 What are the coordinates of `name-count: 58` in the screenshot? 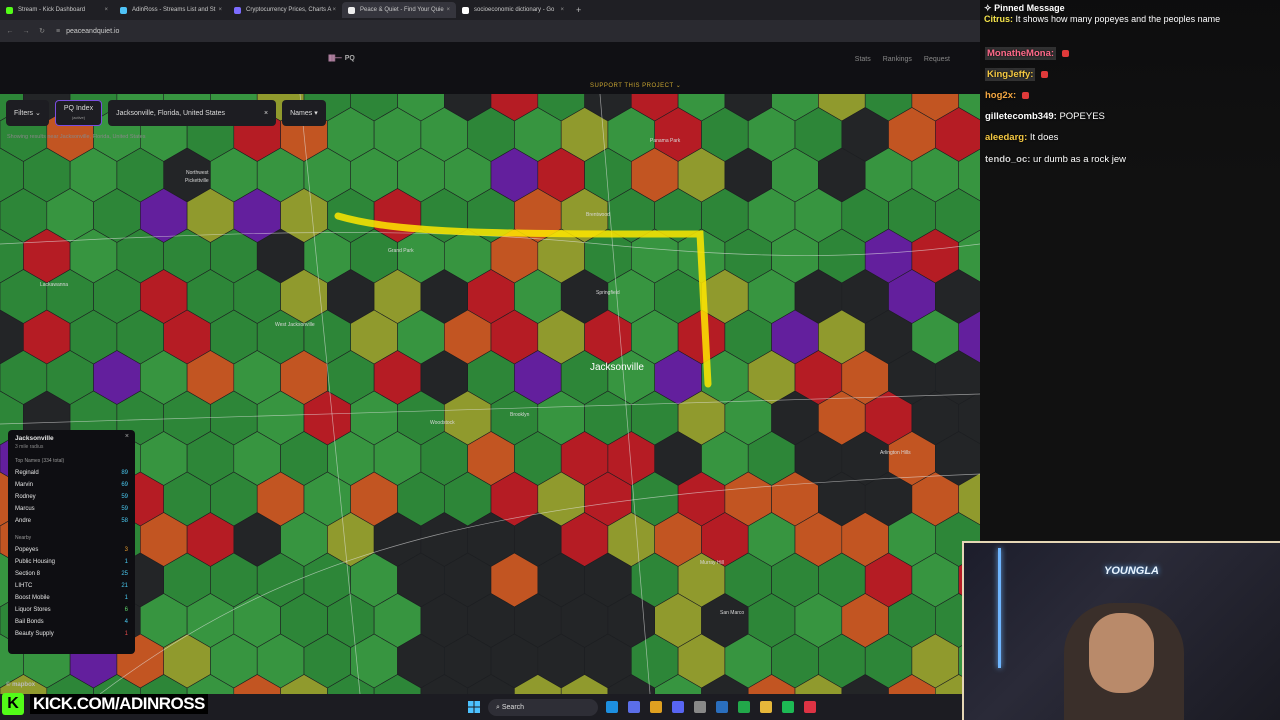 It's located at (124, 521).